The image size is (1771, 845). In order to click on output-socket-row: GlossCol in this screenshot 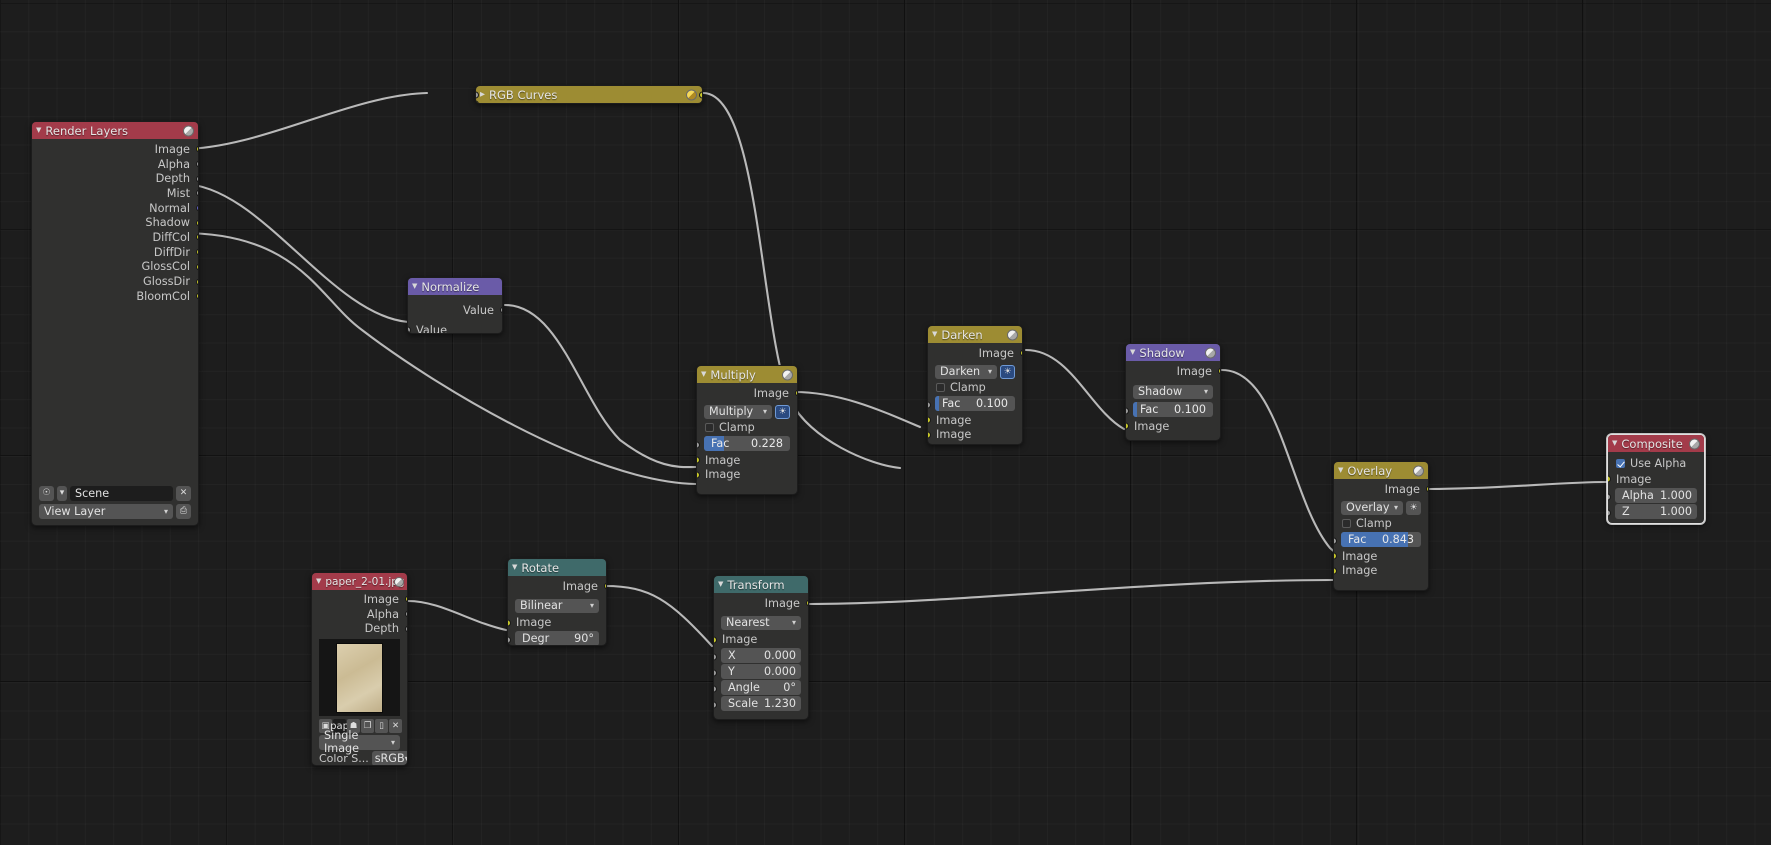, I will do `click(115, 267)`.